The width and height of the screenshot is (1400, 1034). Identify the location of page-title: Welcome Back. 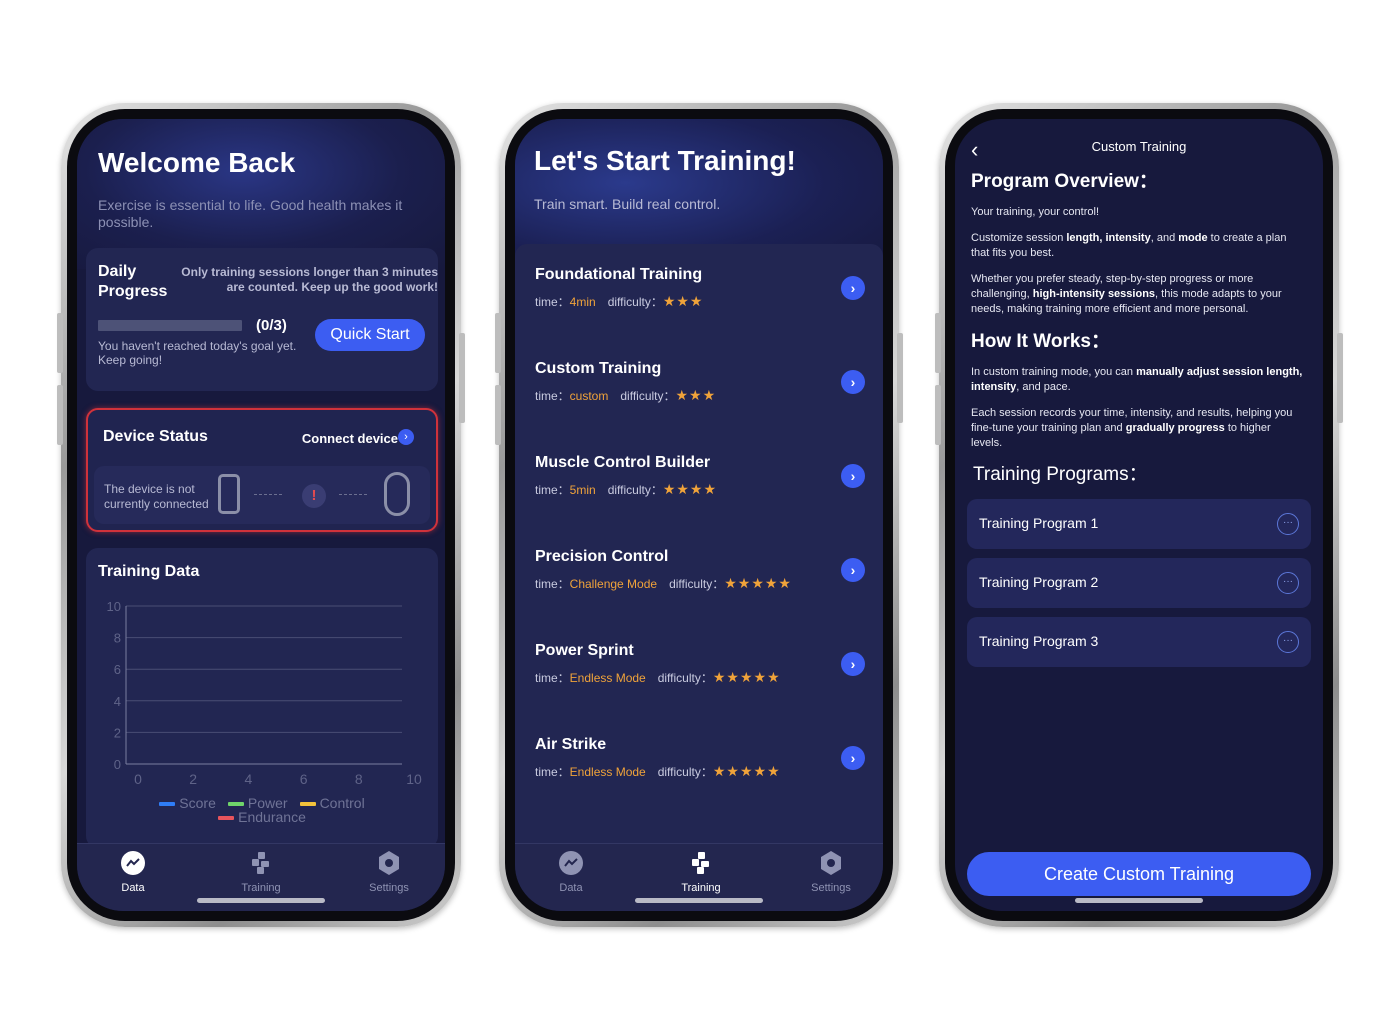
(197, 162).